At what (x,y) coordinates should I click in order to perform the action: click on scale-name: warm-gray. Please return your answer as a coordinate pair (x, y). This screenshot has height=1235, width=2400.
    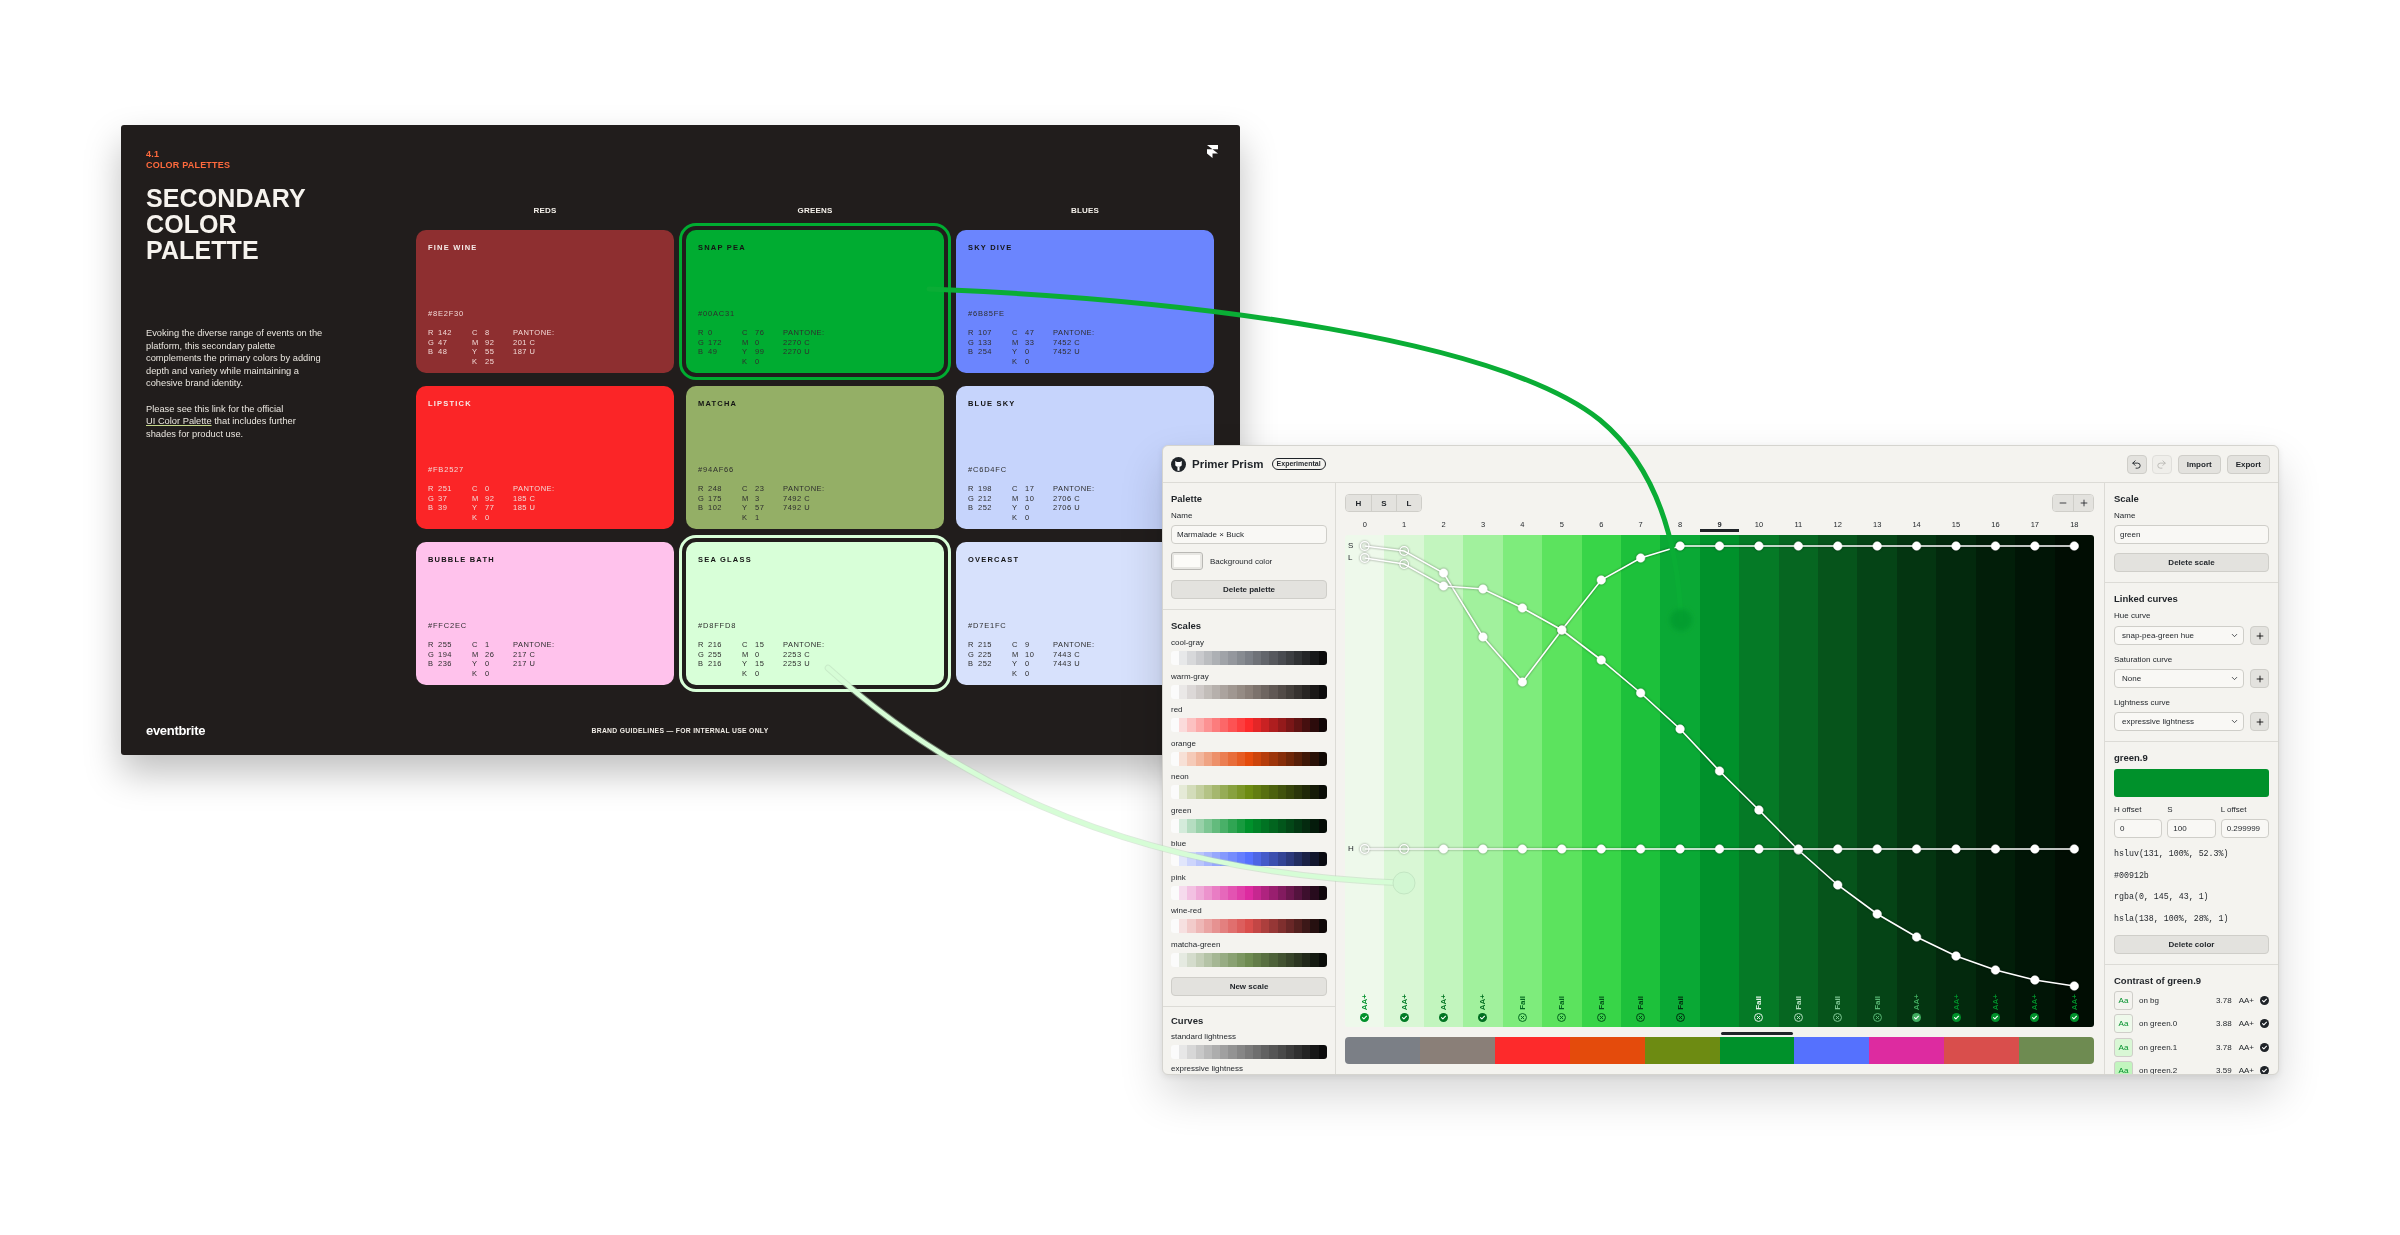
    Looking at the image, I should click on (1190, 676).